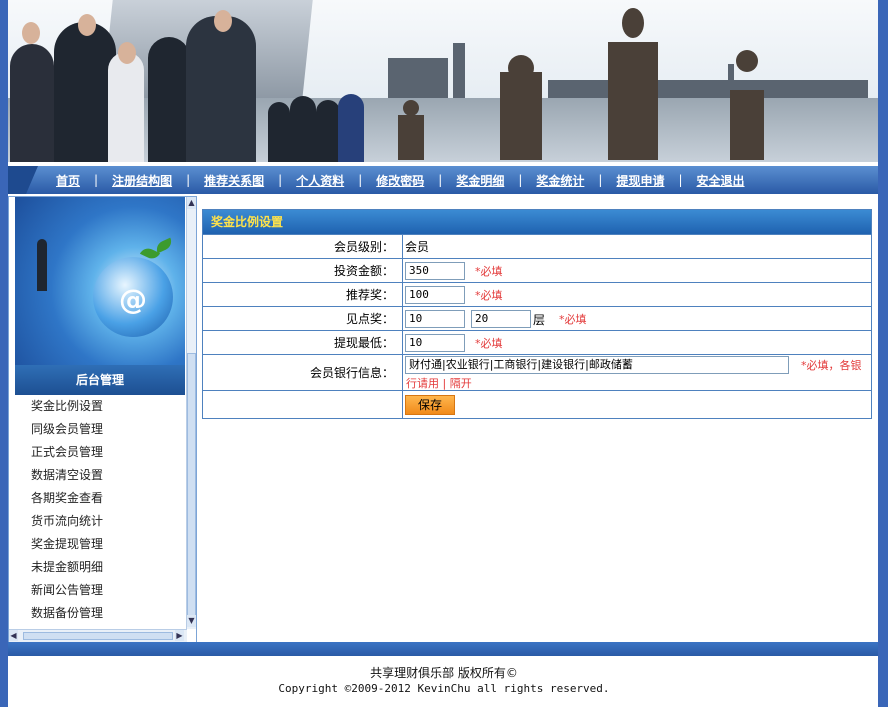 The height and width of the screenshot is (707, 888). I want to click on form-title: 奖金比例设置, so click(537, 222).